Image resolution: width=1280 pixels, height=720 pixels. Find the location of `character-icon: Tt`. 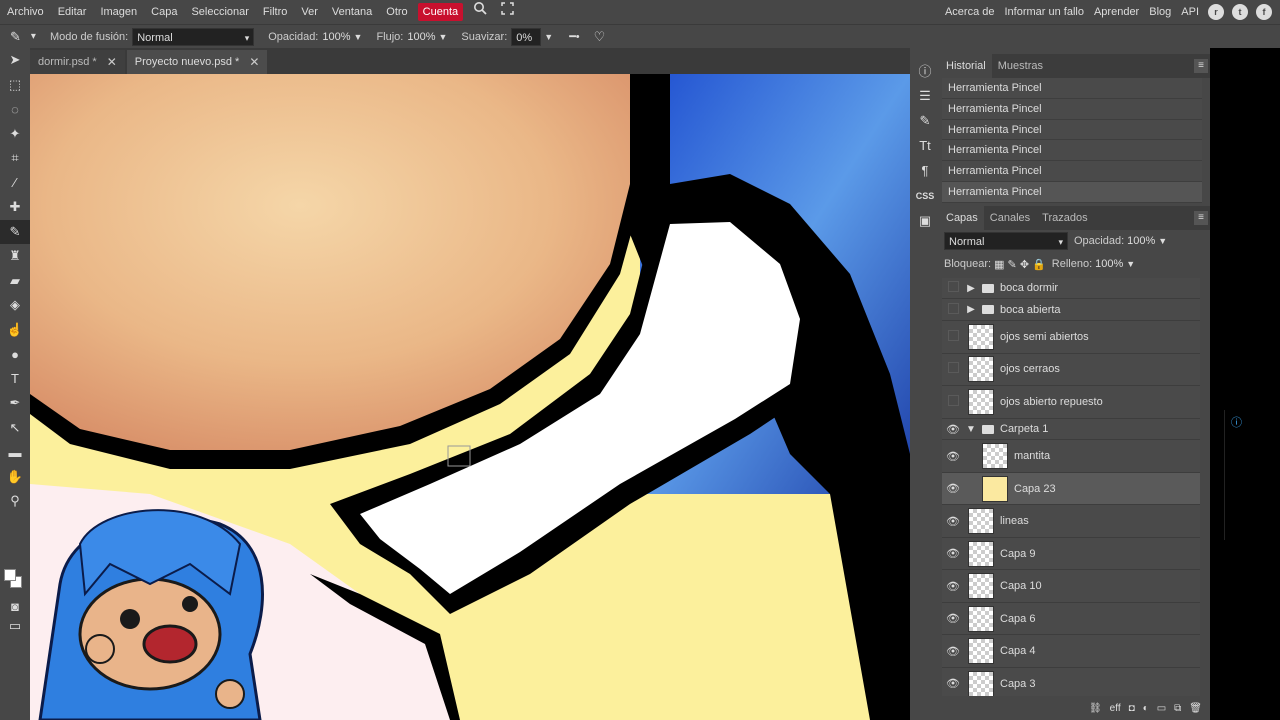

character-icon: Tt is located at coordinates (925, 145).